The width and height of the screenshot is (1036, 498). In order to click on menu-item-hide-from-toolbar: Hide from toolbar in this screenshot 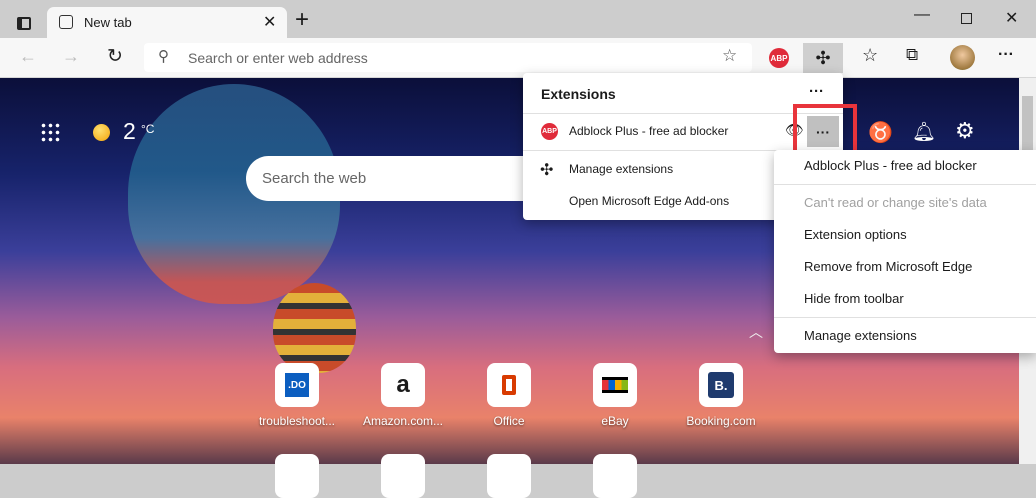, I will do `click(854, 298)`.